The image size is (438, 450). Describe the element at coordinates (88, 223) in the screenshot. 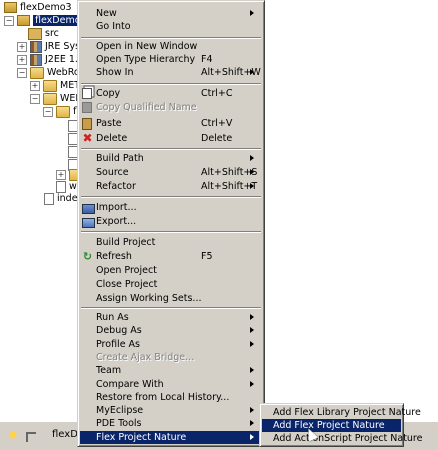

I see `export-icon` at that location.